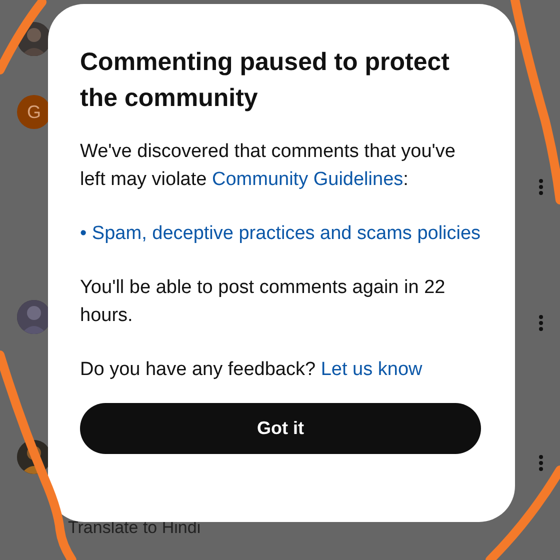 The width and height of the screenshot is (560, 560). What do you see at coordinates (308, 179) in the screenshot?
I see `guidelines-link: Community Guidelines` at bounding box center [308, 179].